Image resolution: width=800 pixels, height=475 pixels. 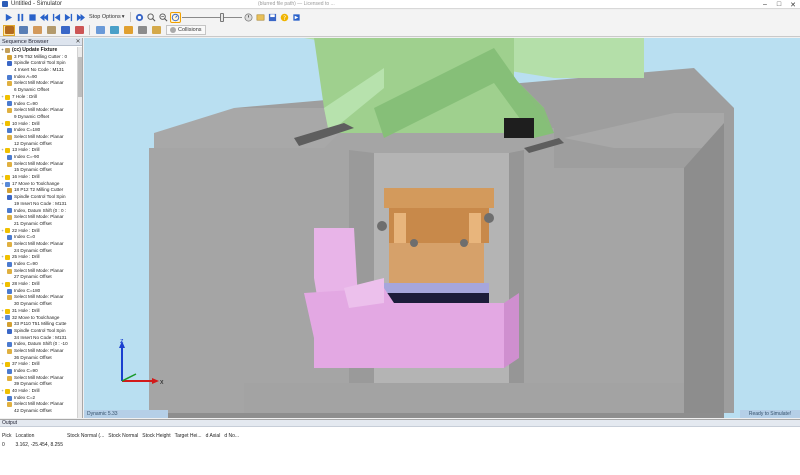 I want to click on sequence-item: +25 Hole : Drill, so click(x=39, y=257).